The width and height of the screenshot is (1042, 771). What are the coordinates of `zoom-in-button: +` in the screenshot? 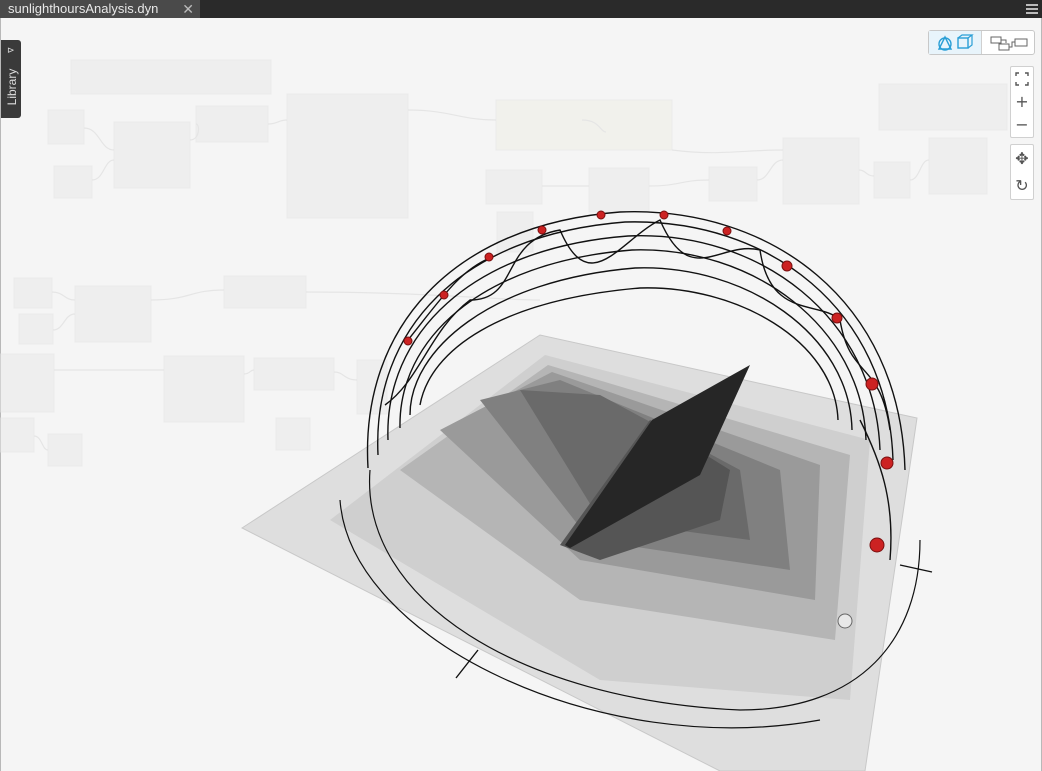 It's located at (1022, 101).